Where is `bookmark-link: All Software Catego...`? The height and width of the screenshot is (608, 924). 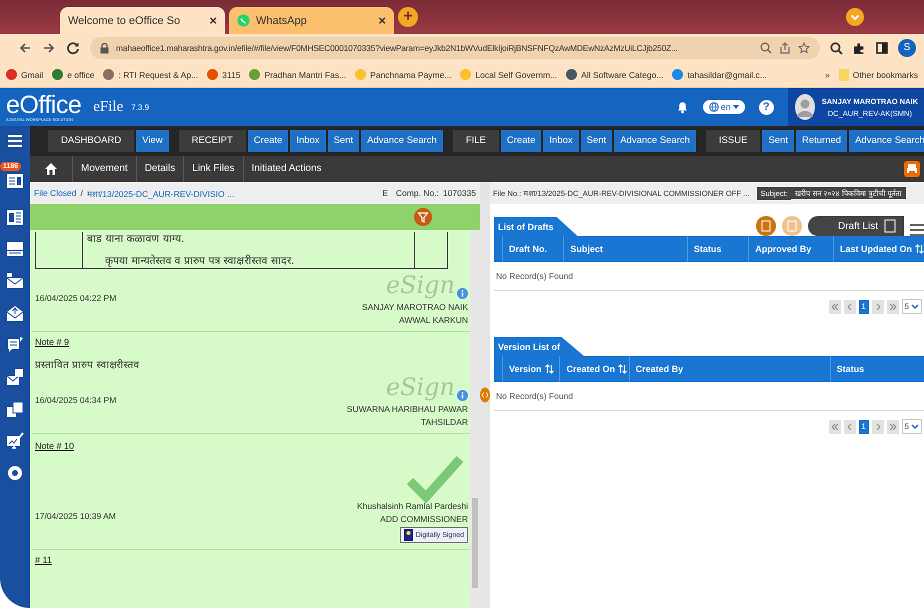
bookmark-link: All Software Catego... is located at coordinates (615, 74).